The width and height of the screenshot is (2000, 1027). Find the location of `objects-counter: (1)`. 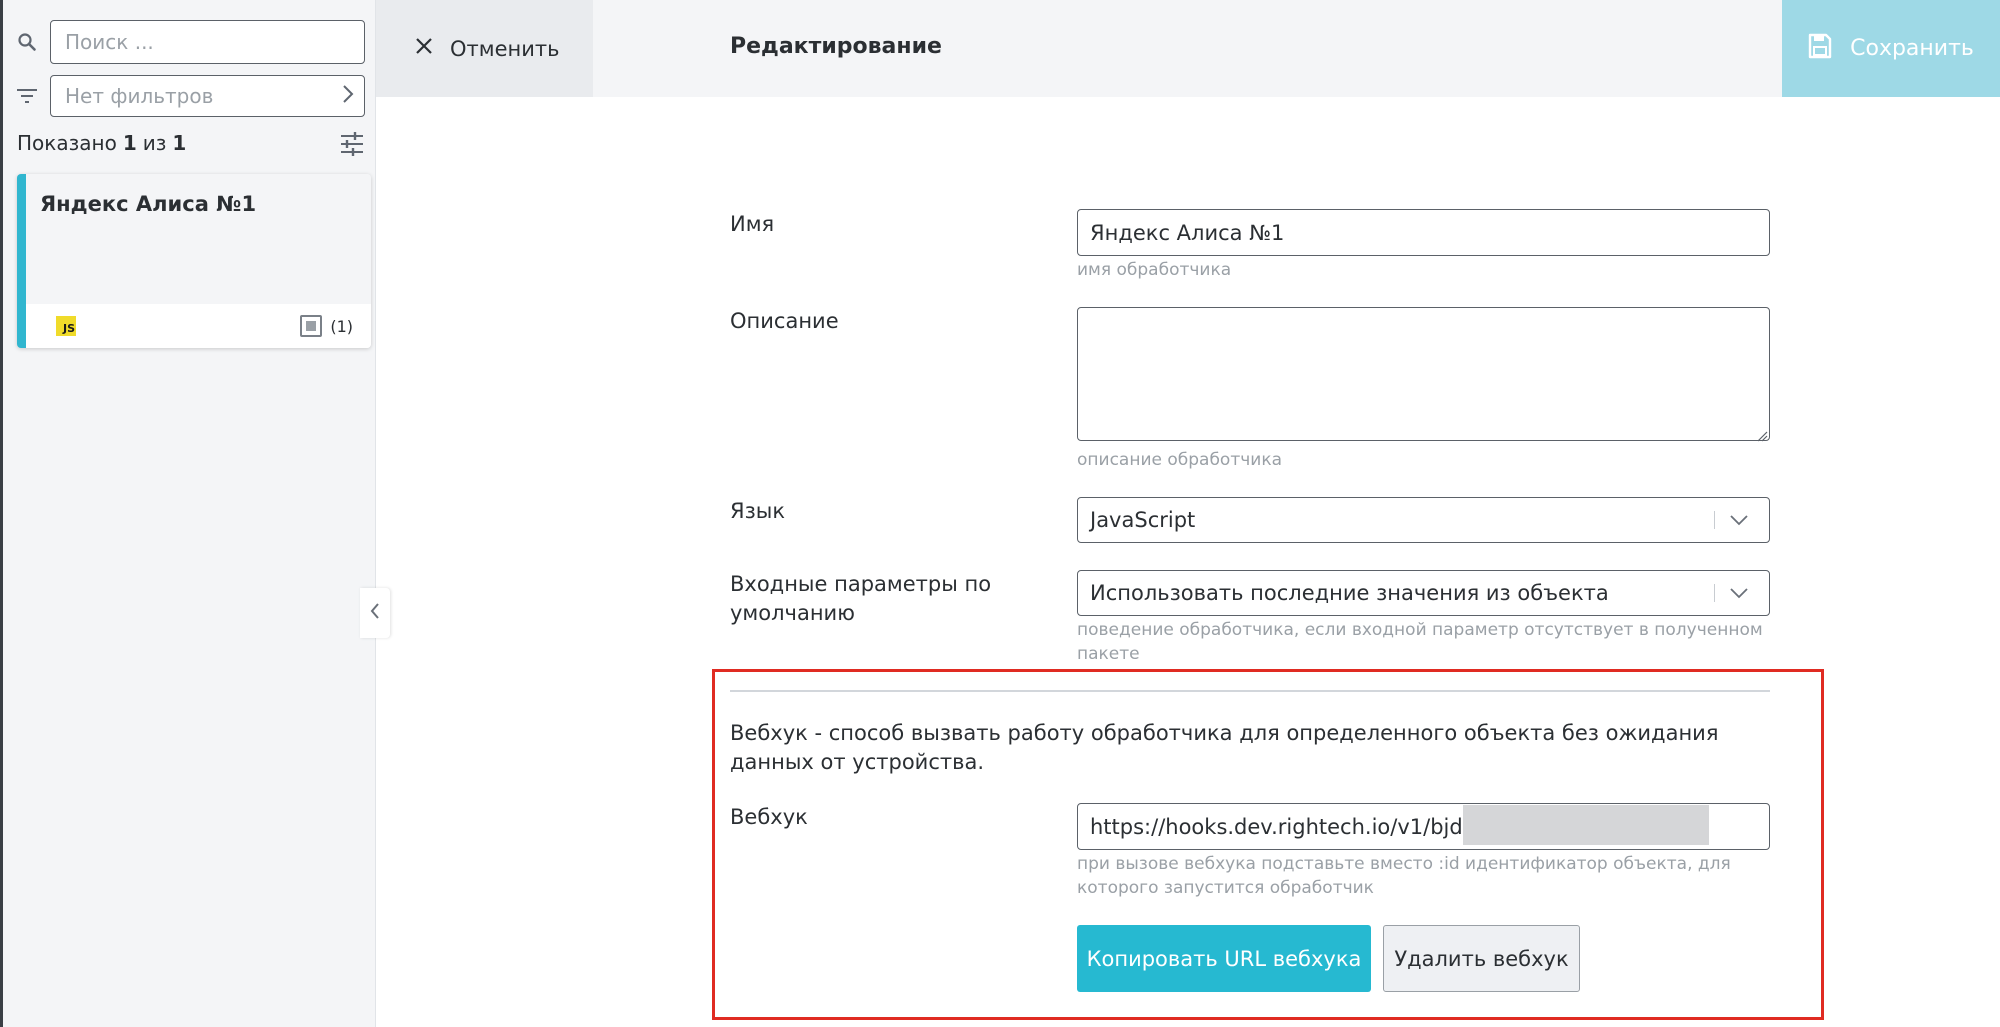

objects-counter: (1) is located at coordinates (326, 326).